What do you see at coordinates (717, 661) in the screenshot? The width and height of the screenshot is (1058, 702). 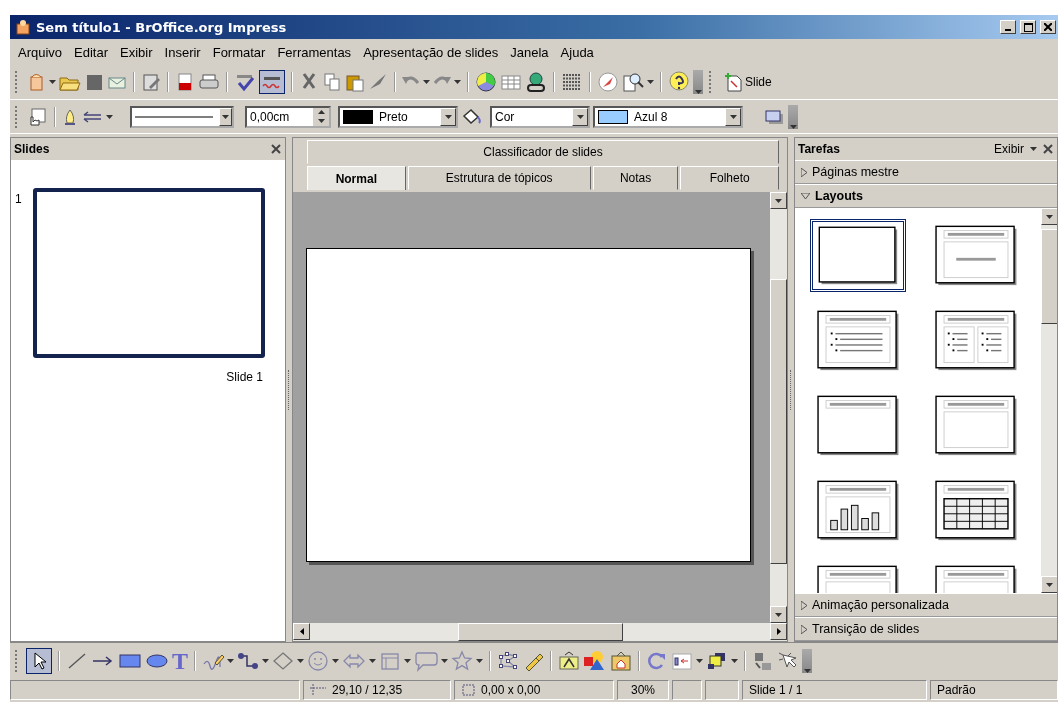 I see `arrange-icon` at bounding box center [717, 661].